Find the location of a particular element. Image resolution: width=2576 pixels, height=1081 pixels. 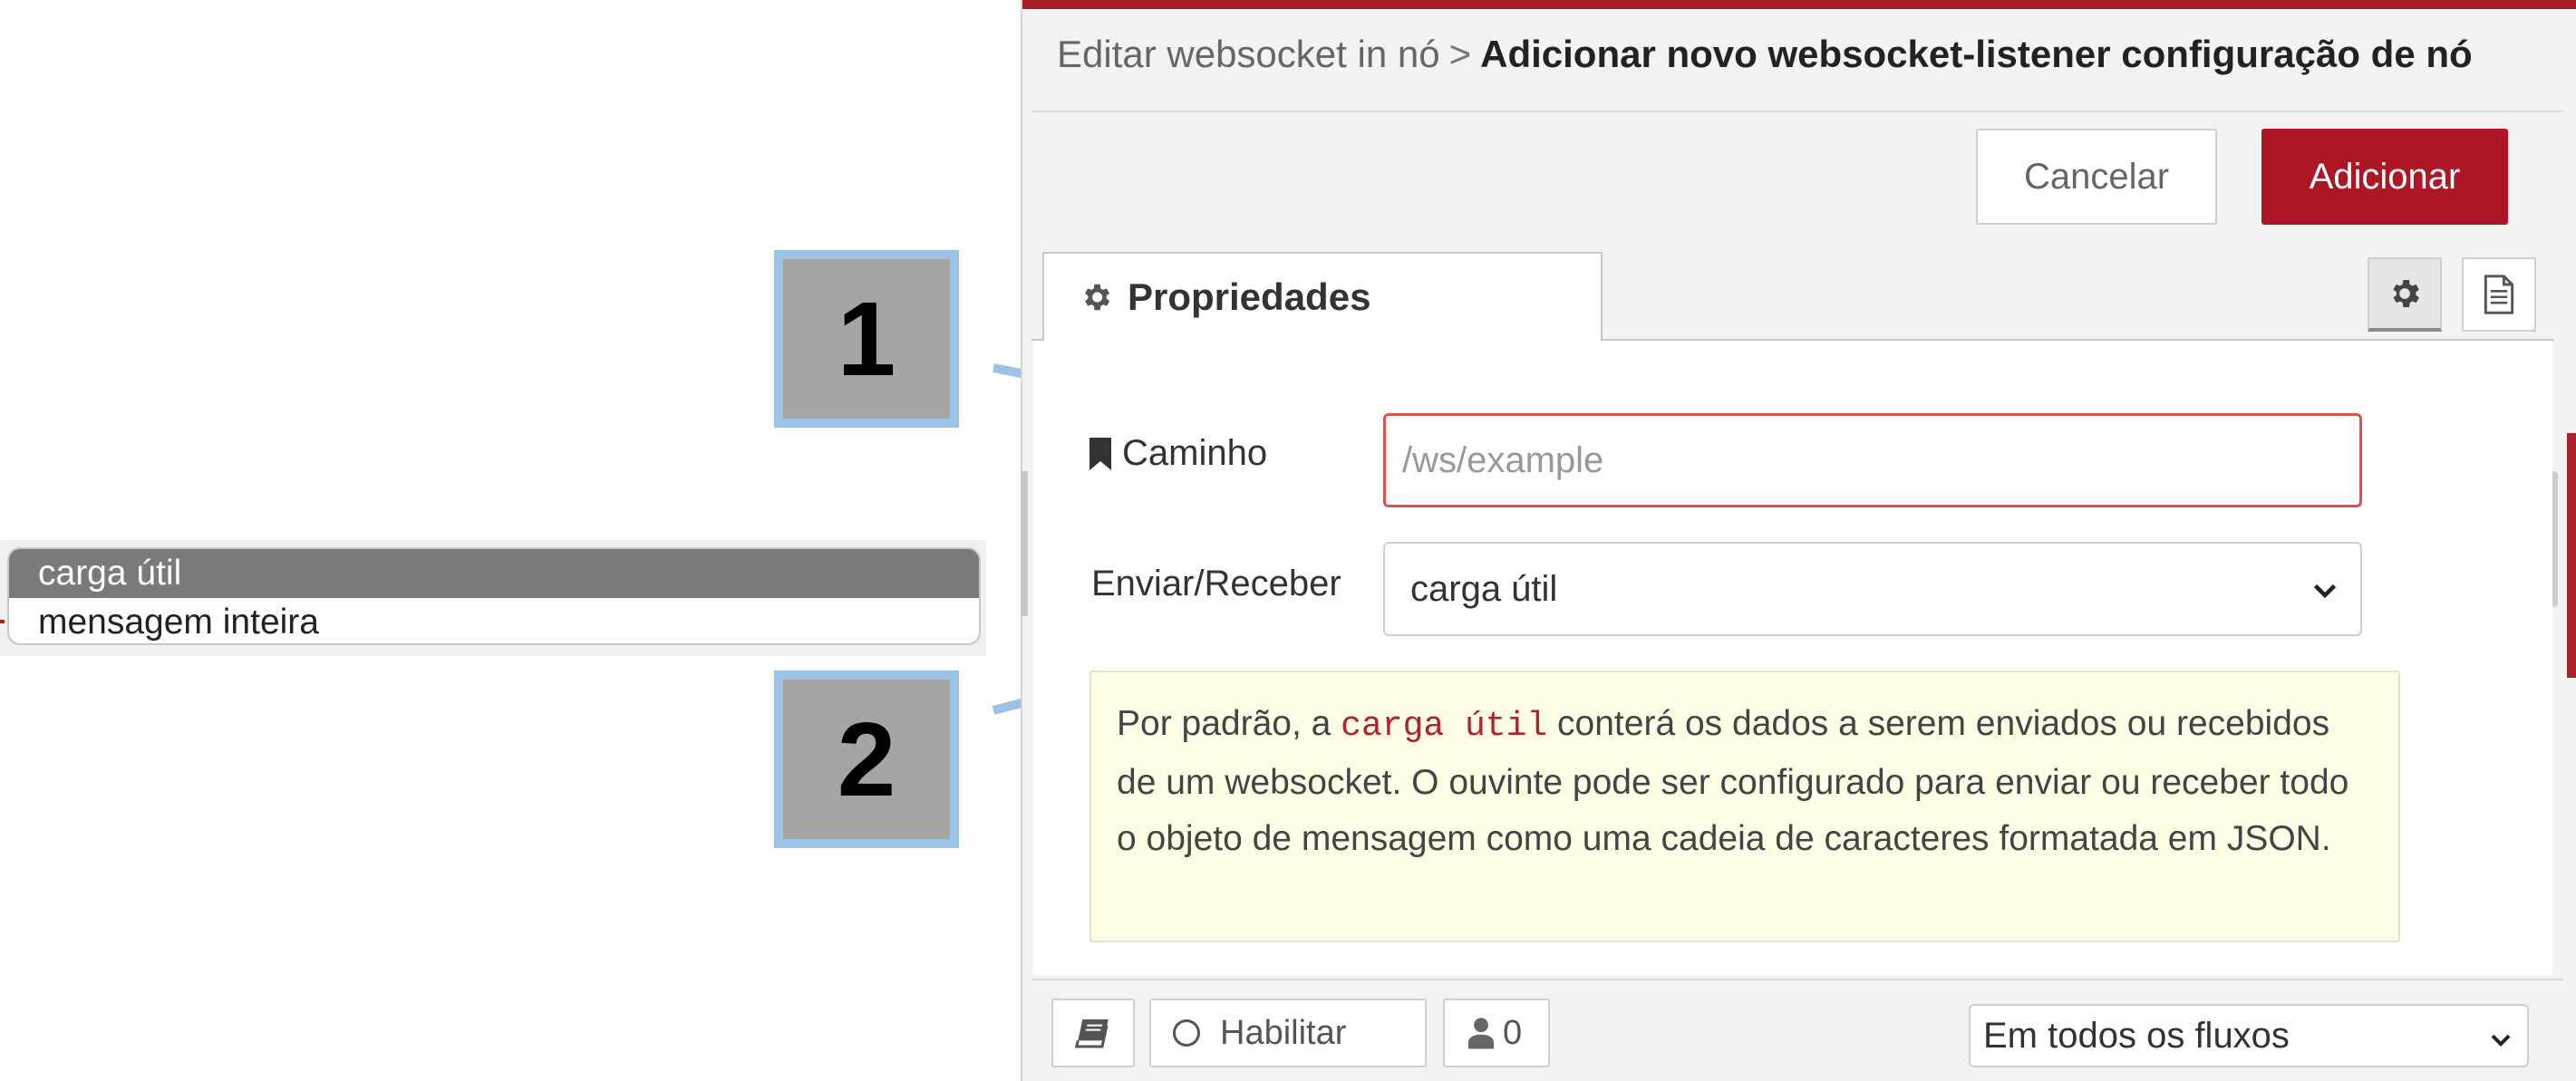

add-button: Adicionar is located at coordinates (2384, 177).